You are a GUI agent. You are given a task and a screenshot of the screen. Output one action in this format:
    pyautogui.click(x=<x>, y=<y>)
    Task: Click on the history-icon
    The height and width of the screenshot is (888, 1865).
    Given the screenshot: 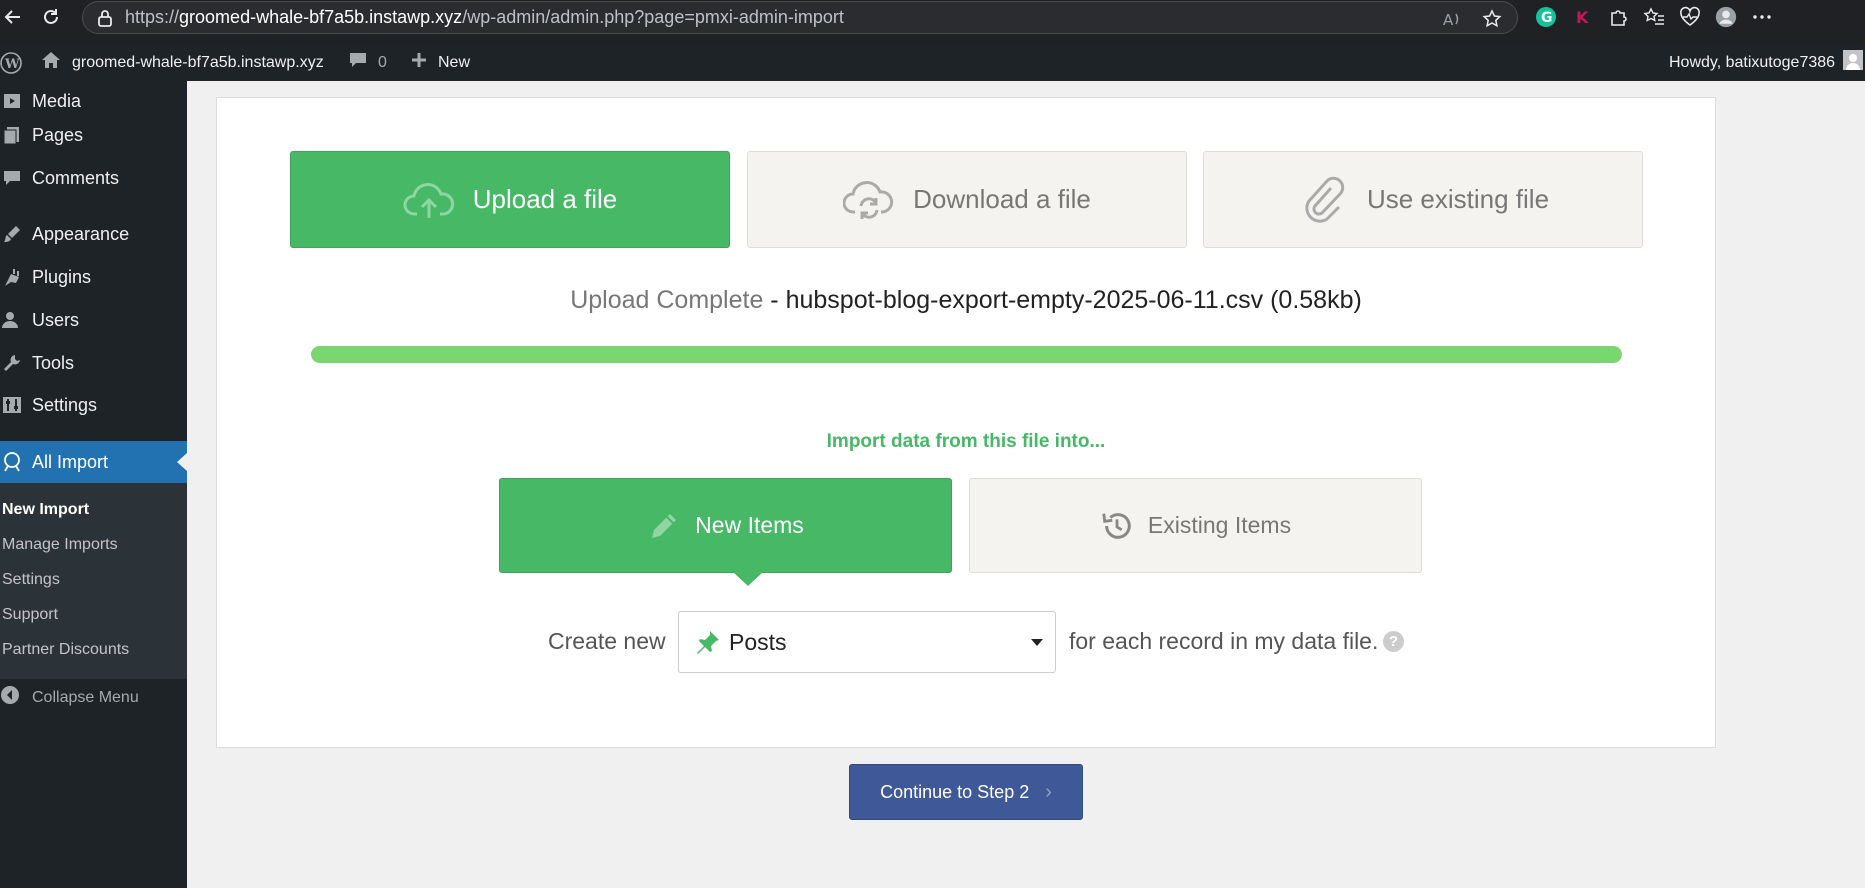 What is the action you would take?
    pyautogui.click(x=1117, y=526)
    